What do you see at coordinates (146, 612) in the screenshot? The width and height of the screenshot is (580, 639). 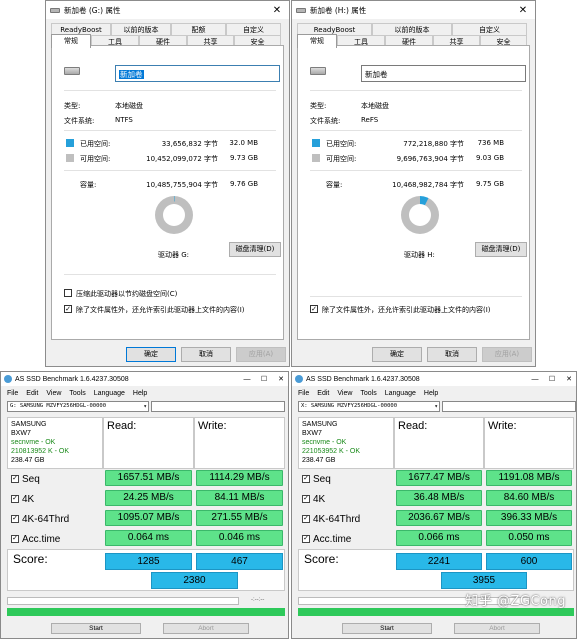 I see `total-progress-fill` at bounding box center [146, 612].